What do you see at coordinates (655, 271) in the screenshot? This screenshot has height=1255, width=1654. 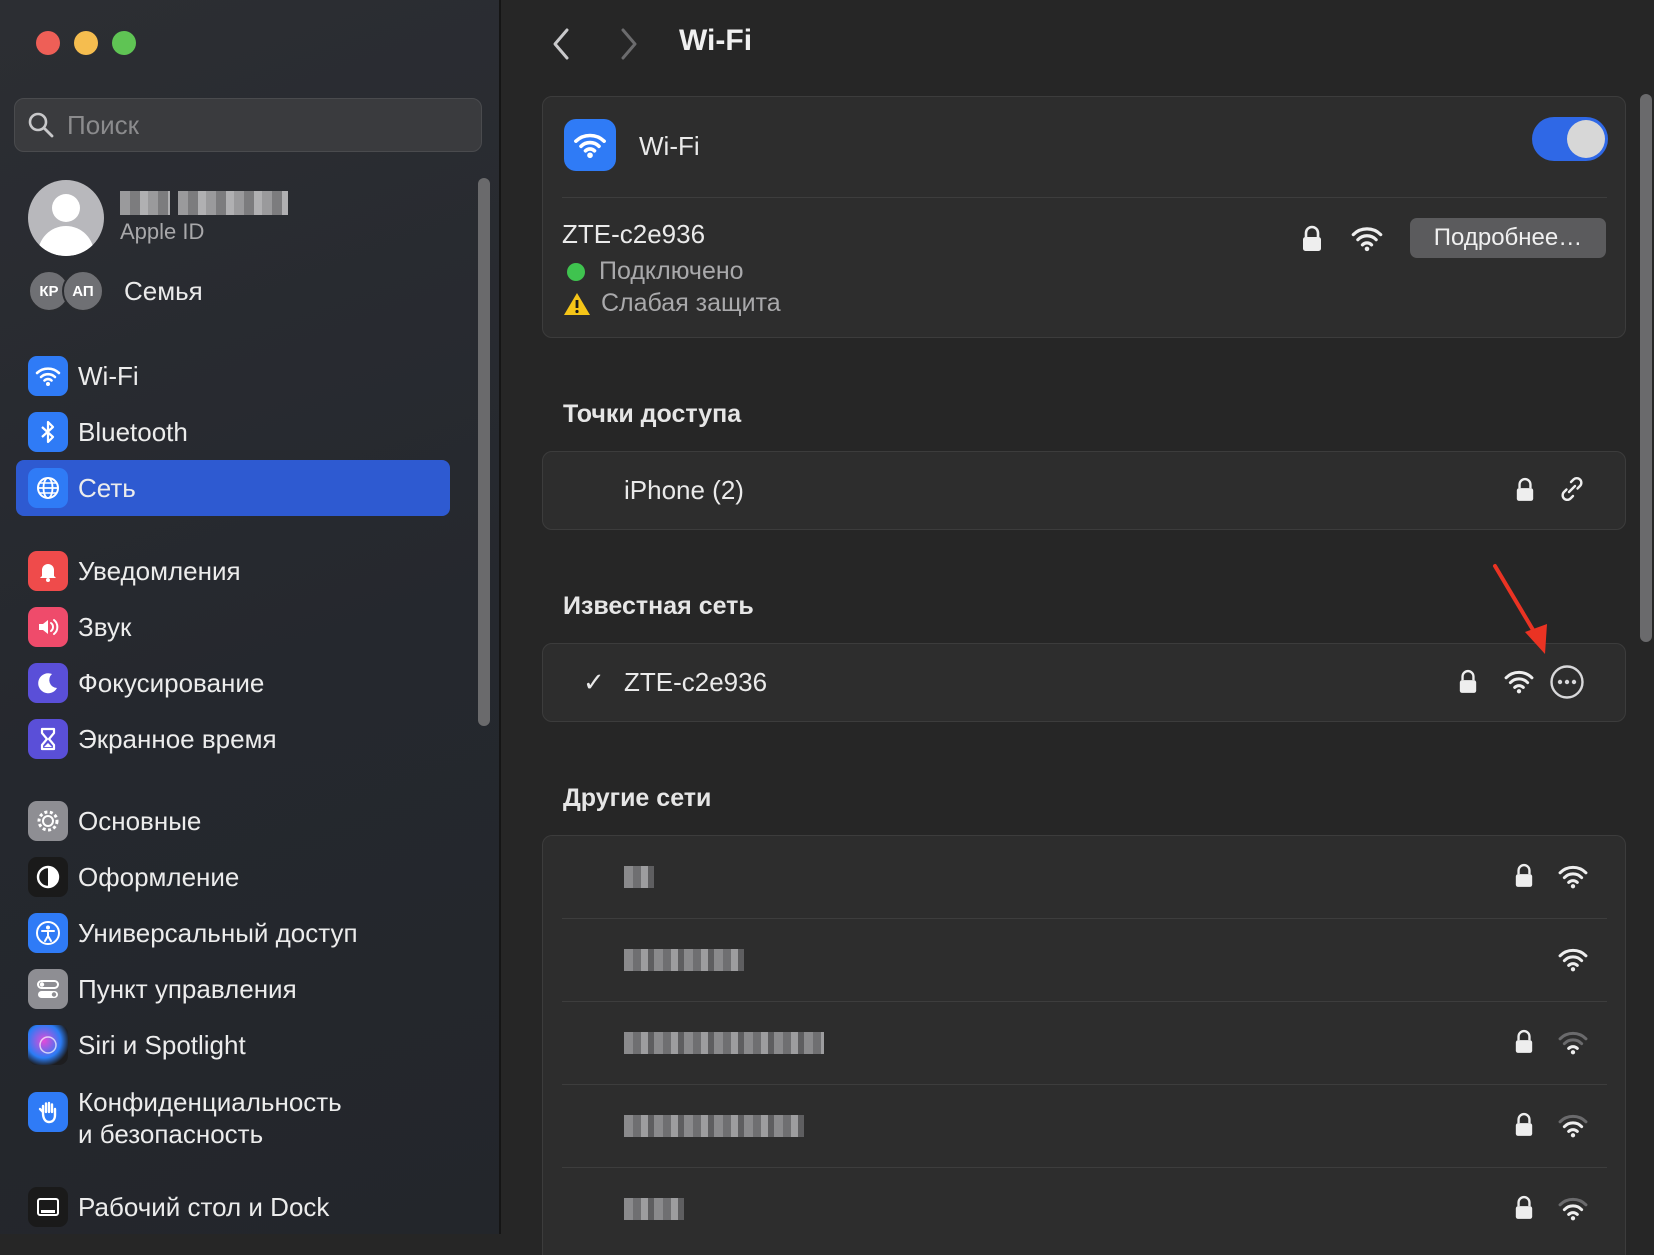 I see `connection-status: Подключено` at bounding box center [655, 271].